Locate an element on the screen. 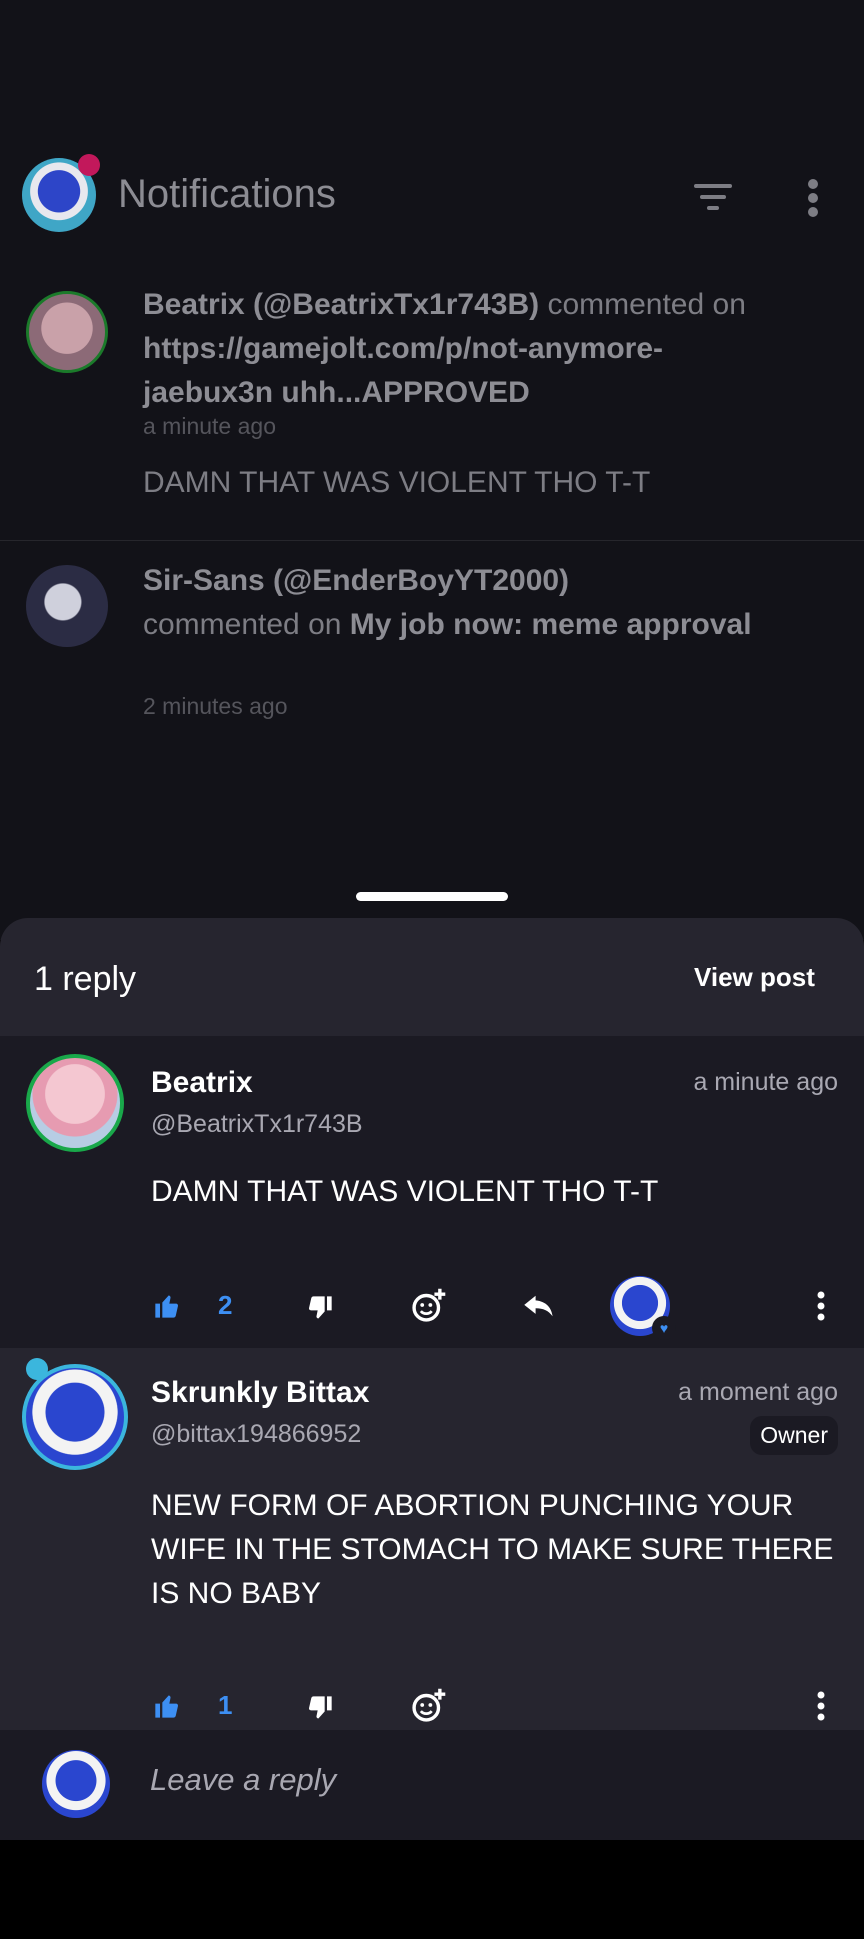 Image resolution: width=864 pixels, height=1939 pixels. comment-body: DAMN THAT WAS VIOLENT THO T-T is located at coordinates (405, 1191).